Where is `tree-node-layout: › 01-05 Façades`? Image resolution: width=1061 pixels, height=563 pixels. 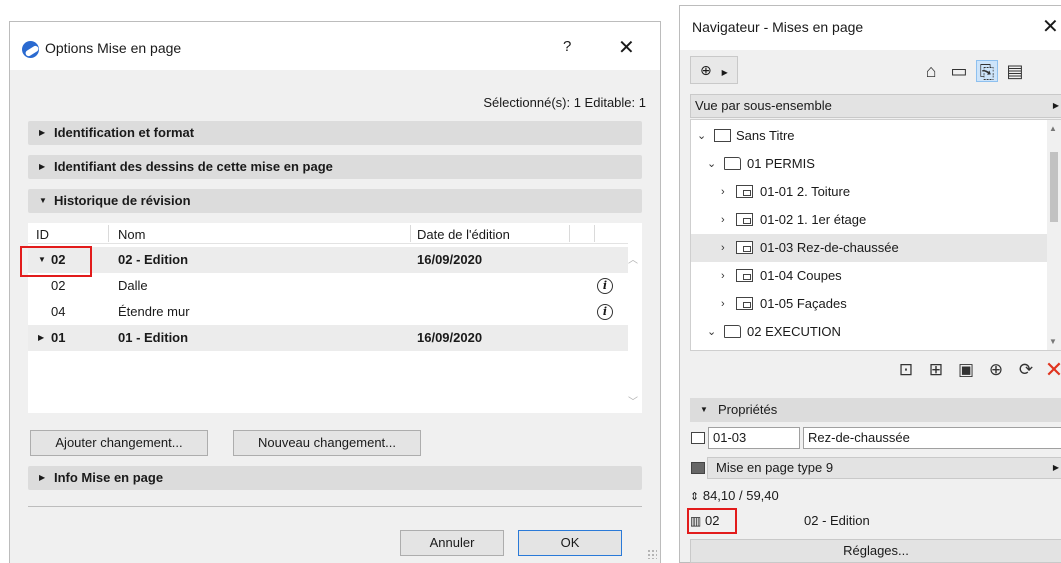
tree-node-layout: › 01-05 Façades is located at coordinates (869, 304).